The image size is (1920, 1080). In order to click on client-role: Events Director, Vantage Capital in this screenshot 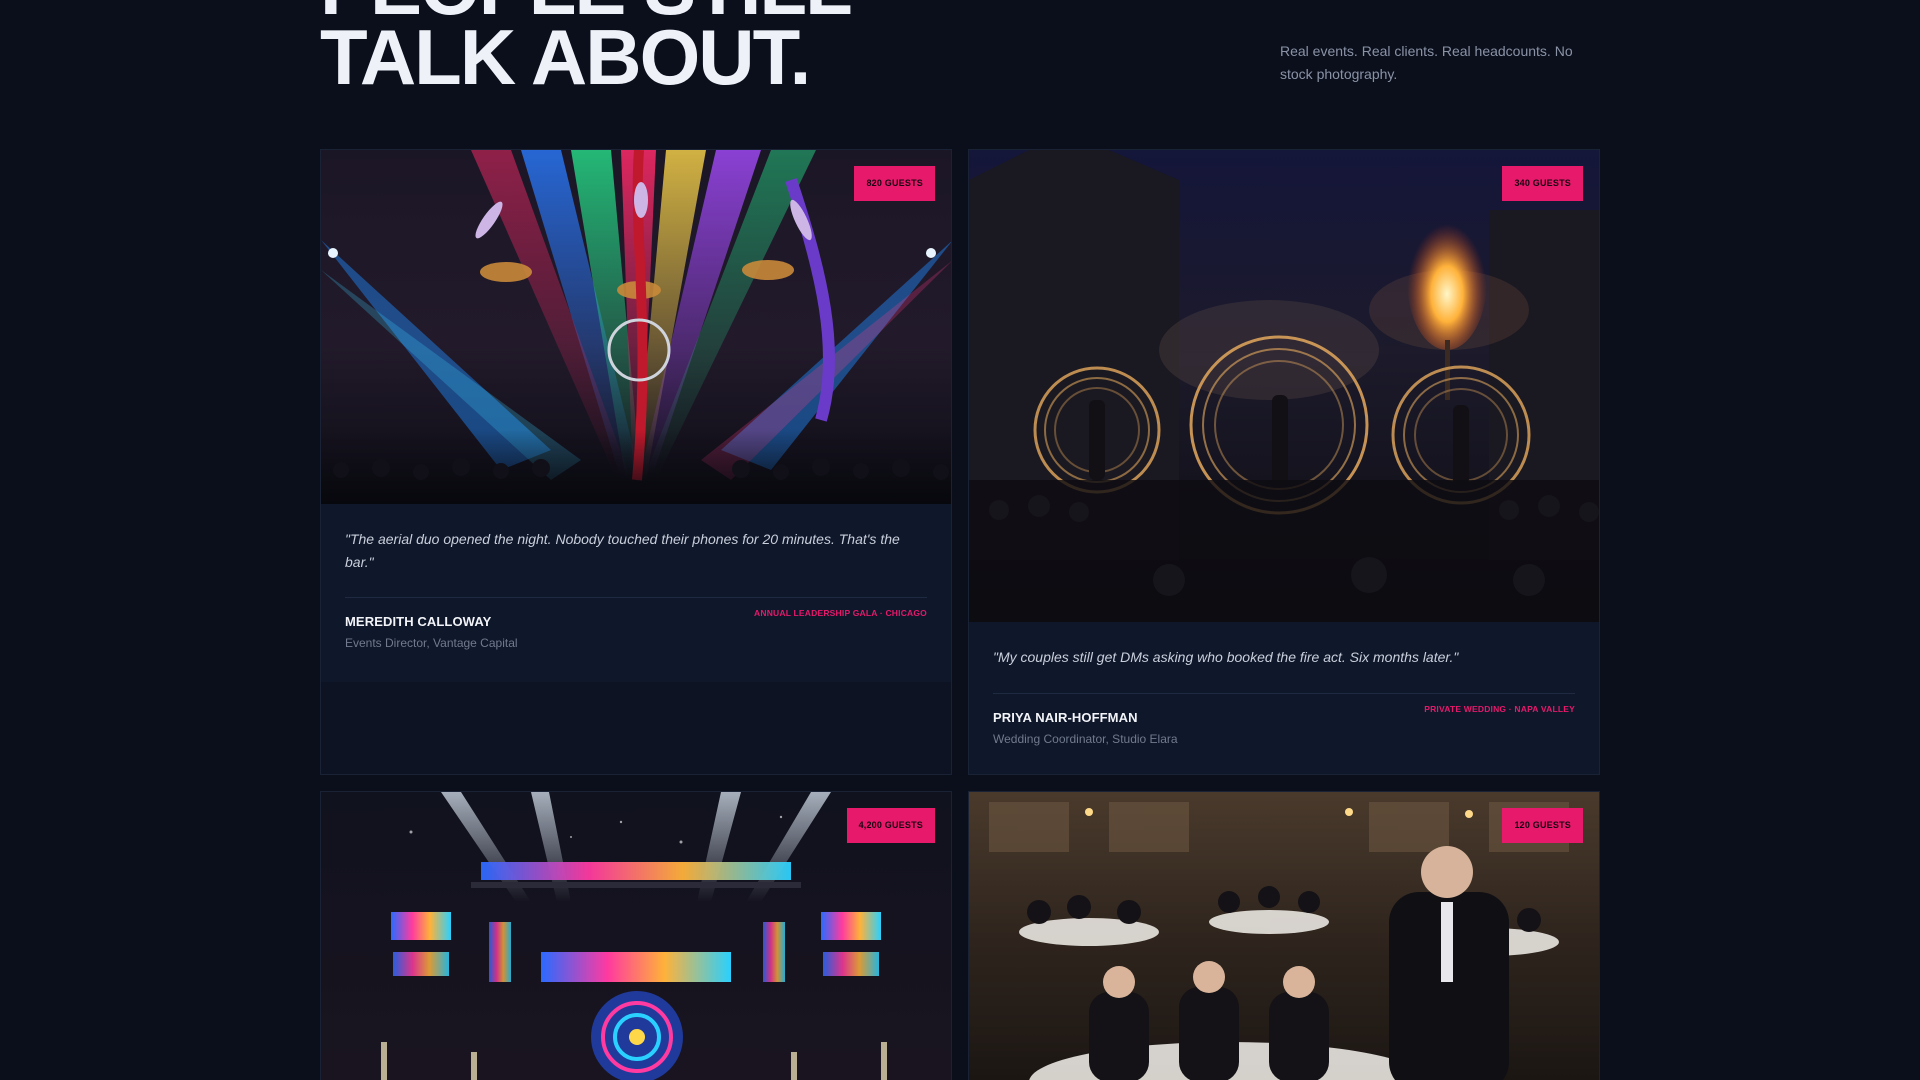, I will do `click(431, 643)`.